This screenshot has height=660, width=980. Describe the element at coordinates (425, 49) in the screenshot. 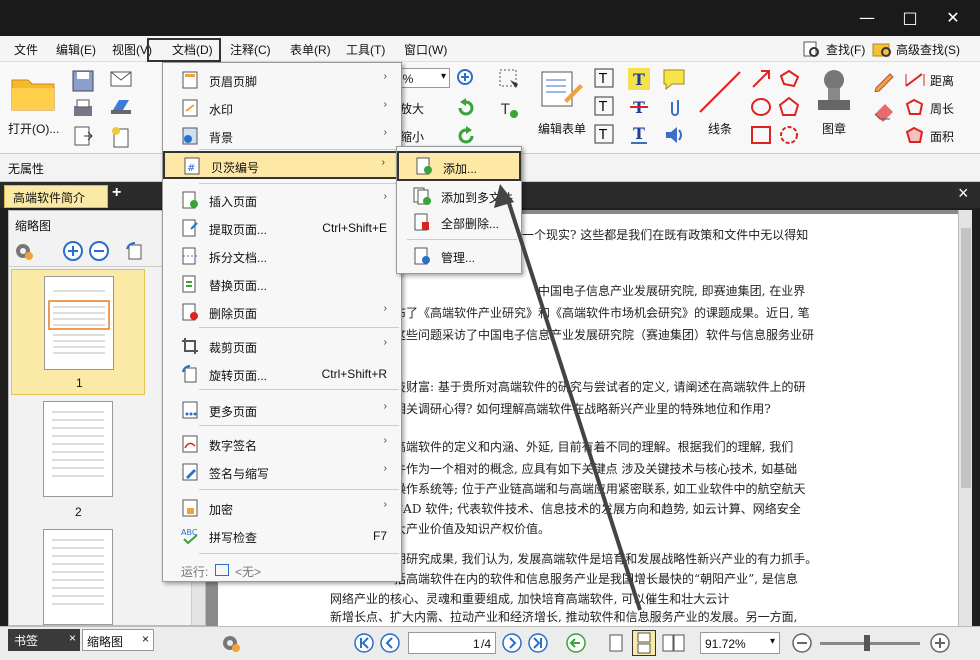

I see `menu-window: 窗口(W)` at that location.